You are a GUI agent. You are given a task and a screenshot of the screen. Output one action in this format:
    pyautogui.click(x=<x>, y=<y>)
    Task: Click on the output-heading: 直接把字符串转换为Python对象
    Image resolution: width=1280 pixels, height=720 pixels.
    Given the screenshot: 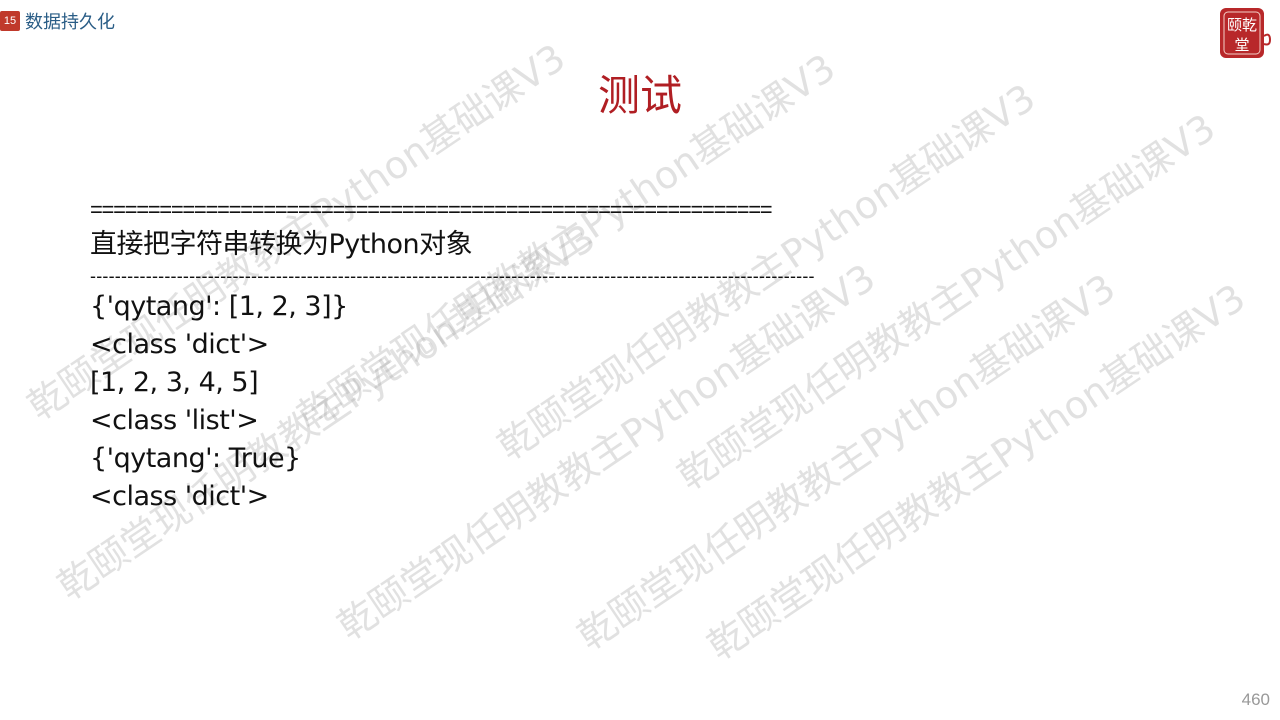 What is the action you would take?
    pyautogui.click(x=281, y=244)
    